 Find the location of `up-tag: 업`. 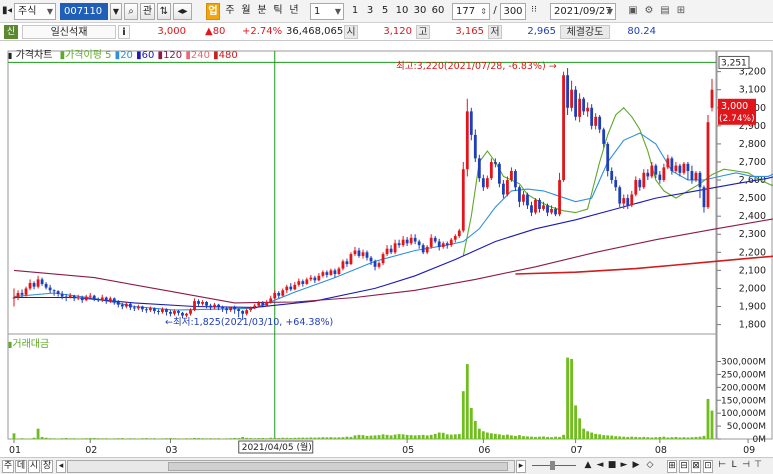

up-tag: 업 is located at coordinates (213, 11).